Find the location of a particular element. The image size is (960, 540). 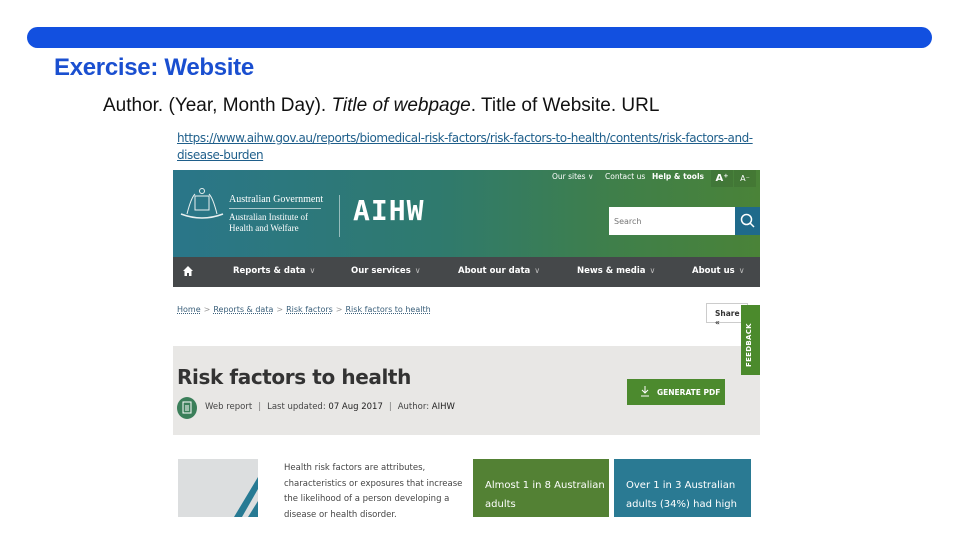

last-updated-date: 07 Aug 2017 is located at coordinates (355, 407).